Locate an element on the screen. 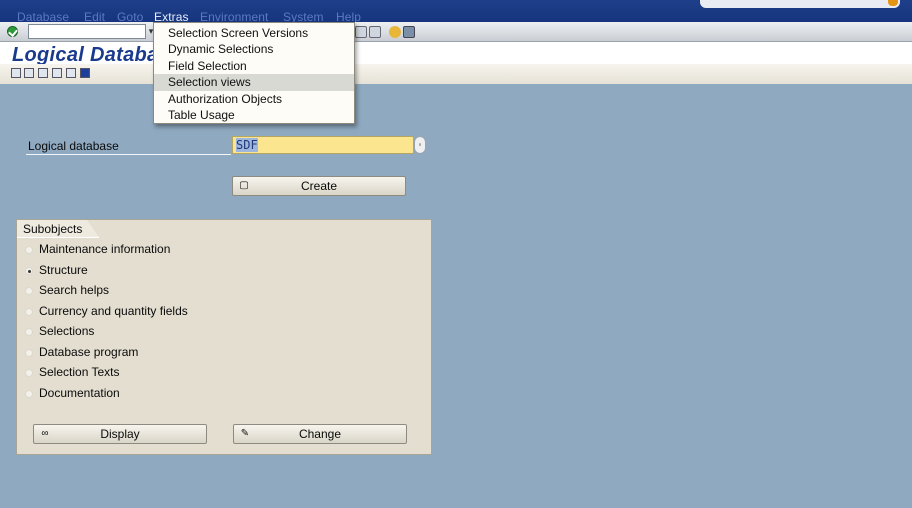 This screenshot has width=912, height=508. radio-selection-texts: Selection Texts is located at coordinates (72, 372).